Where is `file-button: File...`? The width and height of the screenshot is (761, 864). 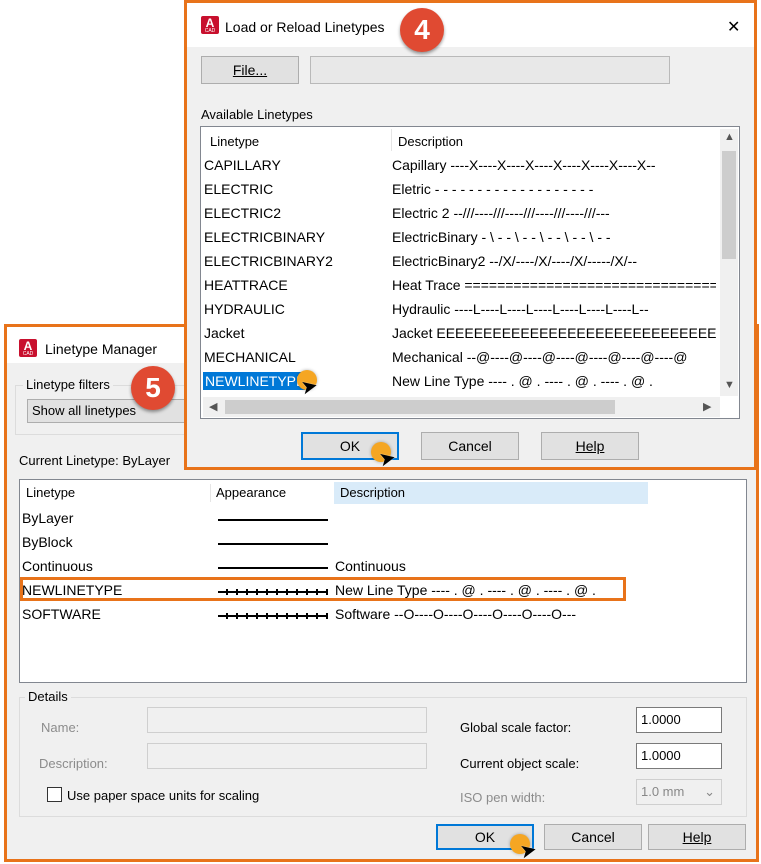 file-button: File... is located at coordinates (250, 70).